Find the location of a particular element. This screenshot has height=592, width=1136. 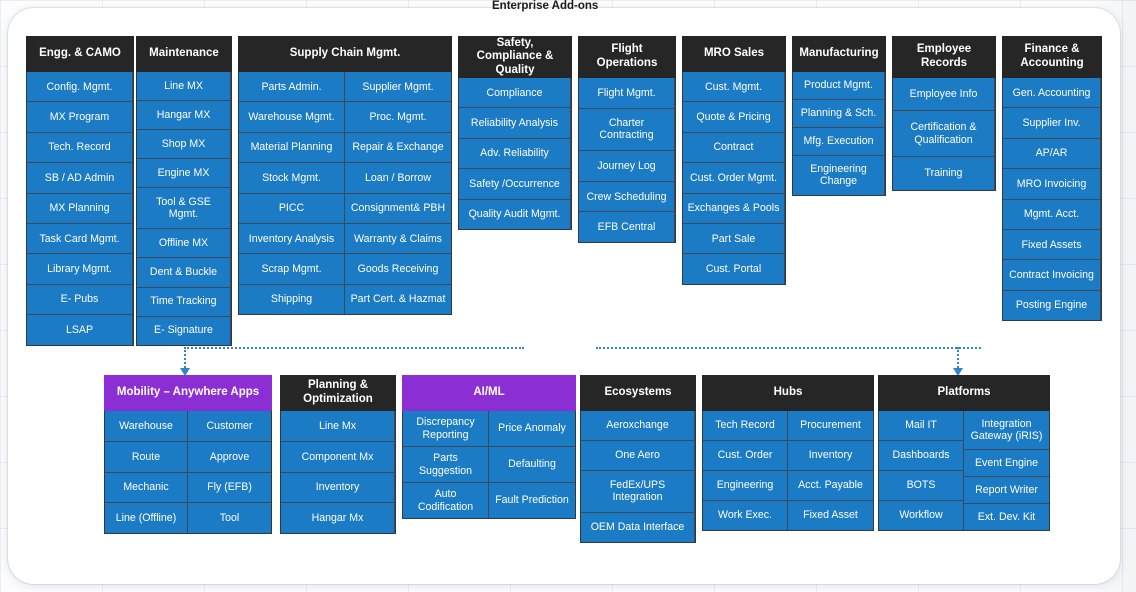

module-tile: FedEx/UPS Integration is located at coordinates (638, 492).